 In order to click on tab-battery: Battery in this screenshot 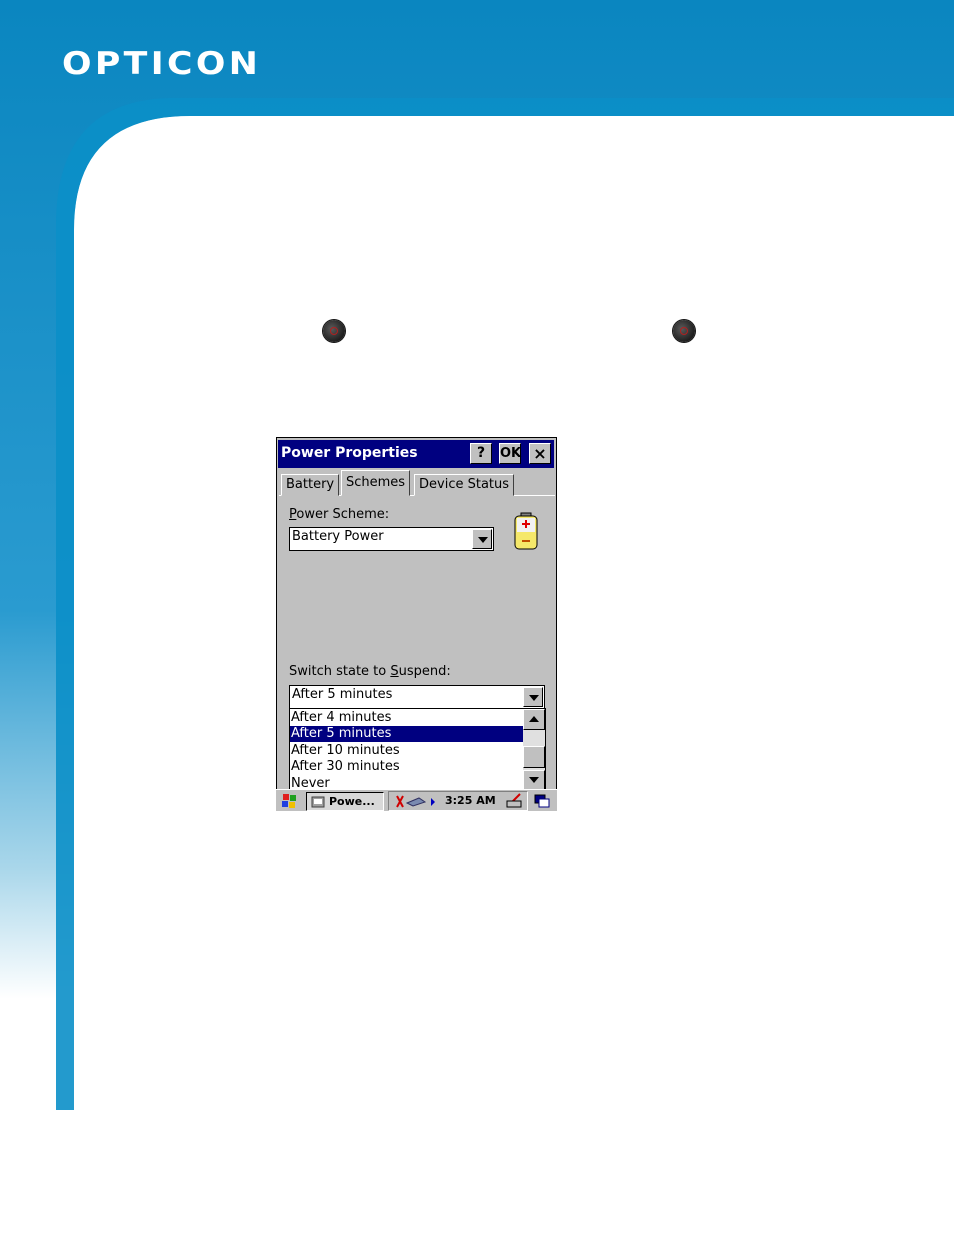, I will do `click(310, 485)`.